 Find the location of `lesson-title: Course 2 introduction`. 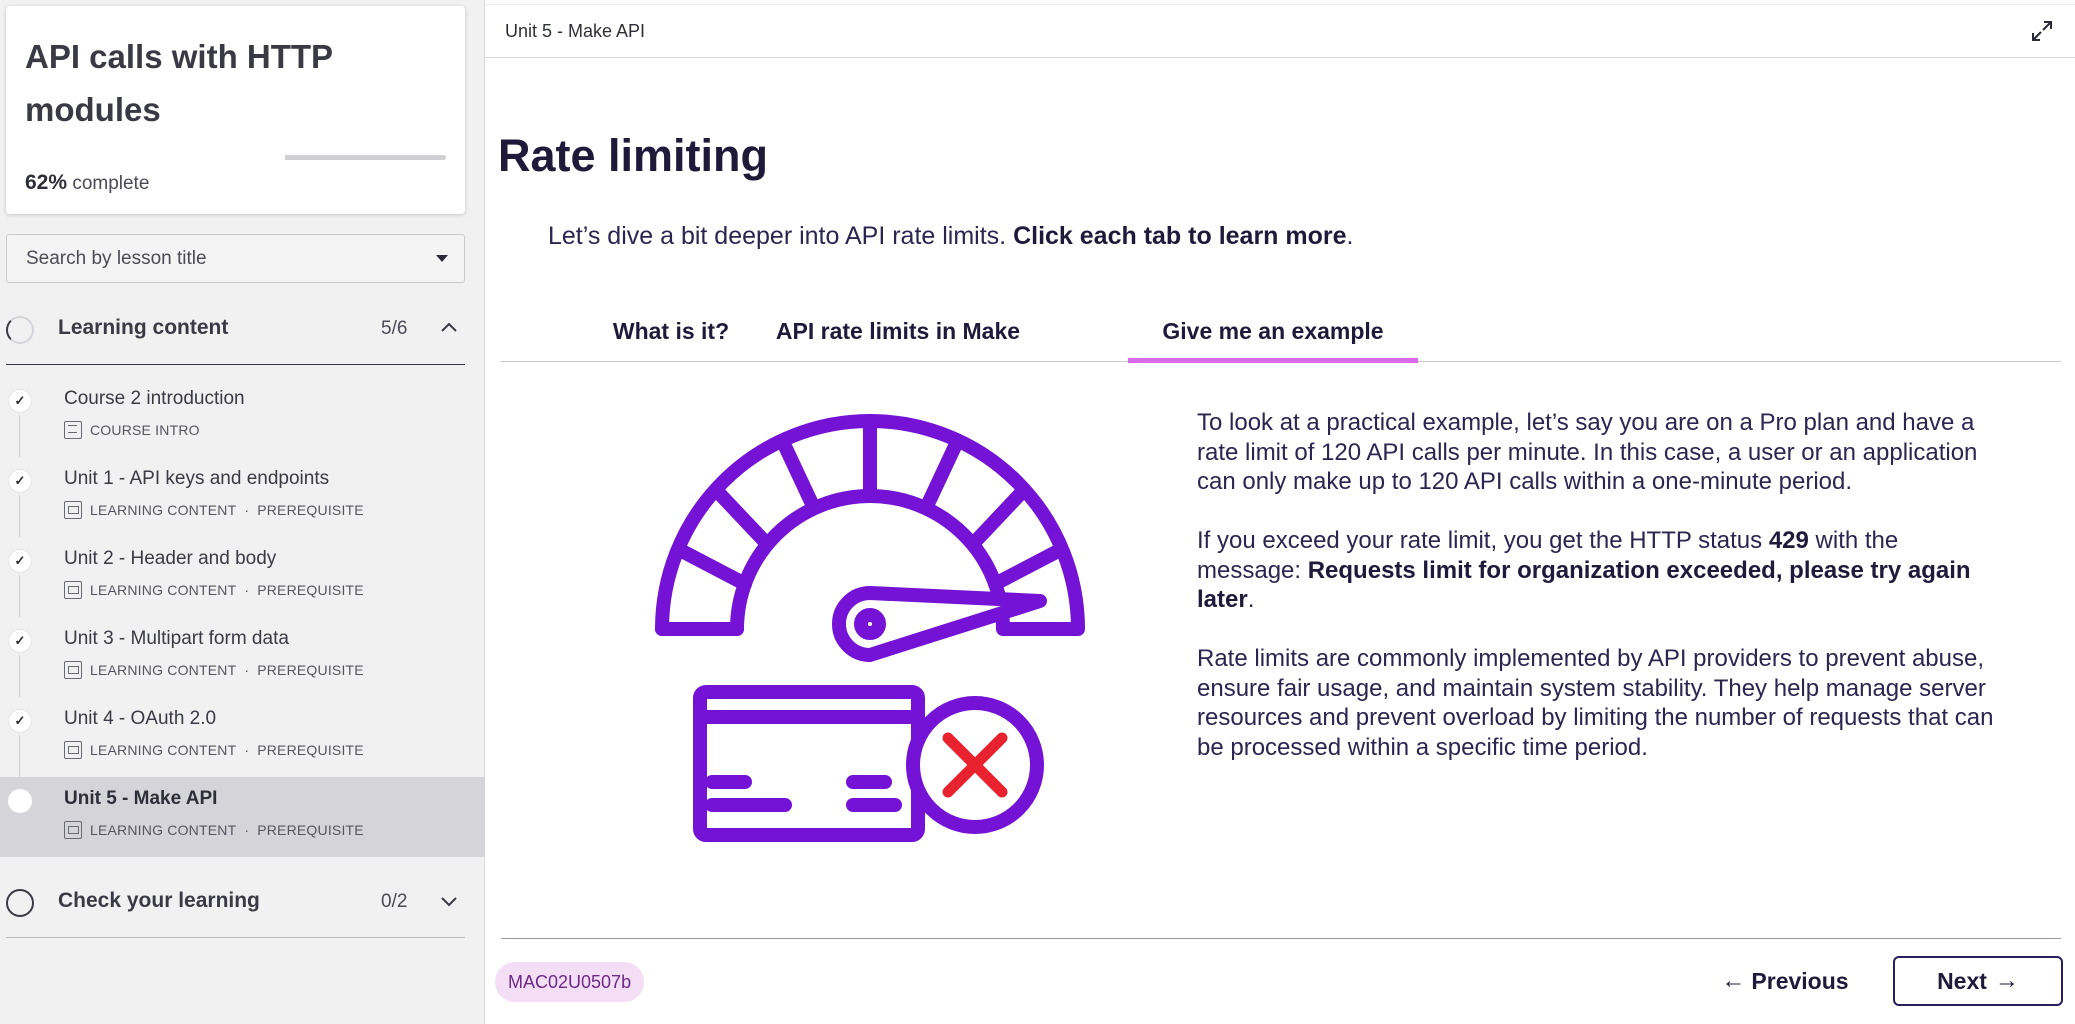

lesson-title: Course 2 introduction is located at coordinates (154, 398).